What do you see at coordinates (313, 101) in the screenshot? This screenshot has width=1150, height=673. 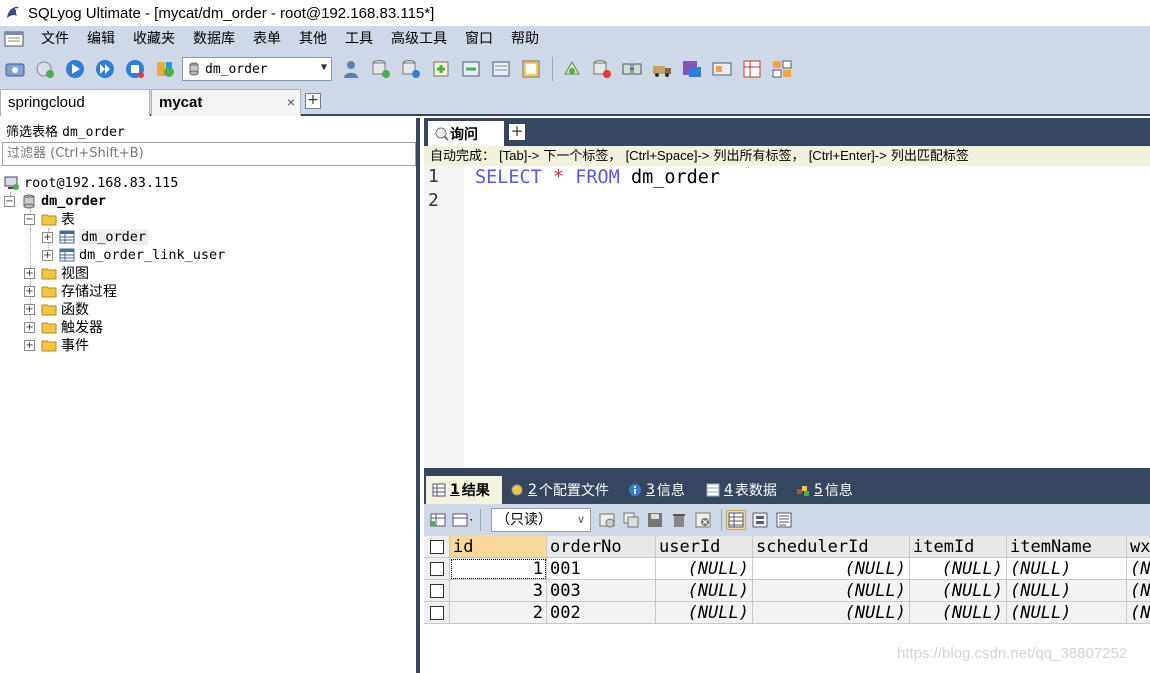 I see `add-connection-tab-button: +` at bounding box center [313, 101].